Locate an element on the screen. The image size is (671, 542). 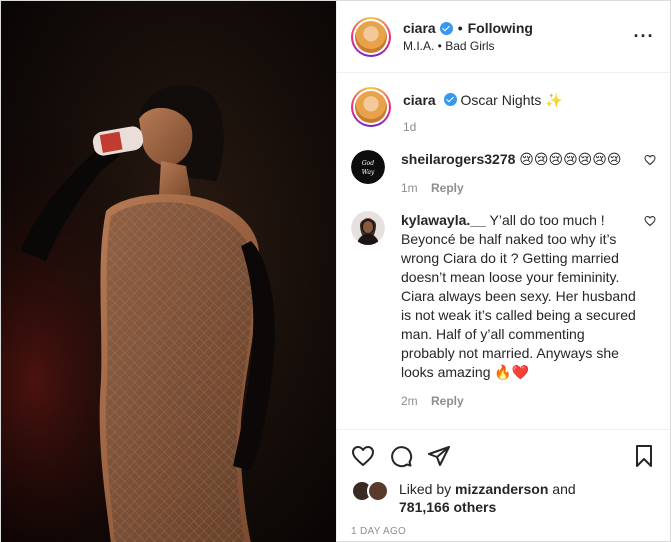
likes-text: Liked by mizzanderson and 781,166 others is located at coordinates (487, 498).